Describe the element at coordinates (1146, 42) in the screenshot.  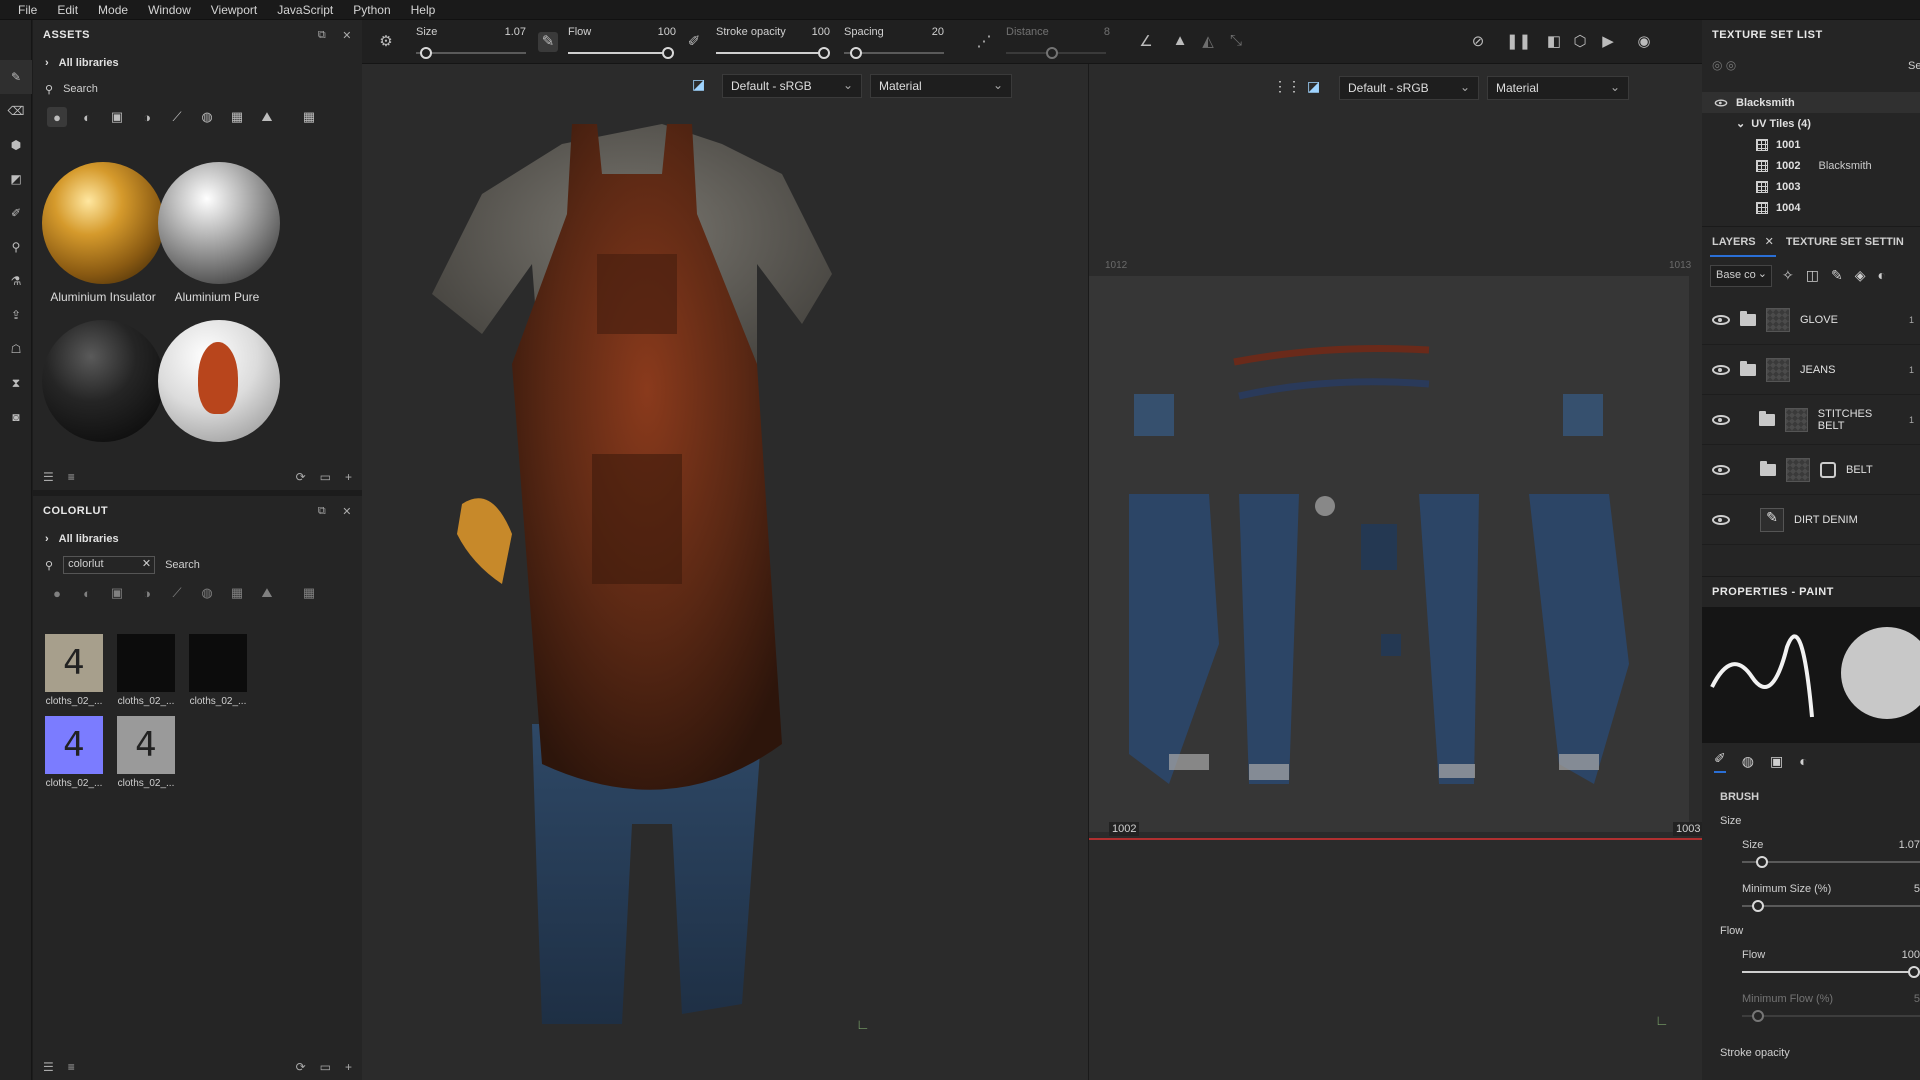
I see `line-angle-icon: ∠` at that location.